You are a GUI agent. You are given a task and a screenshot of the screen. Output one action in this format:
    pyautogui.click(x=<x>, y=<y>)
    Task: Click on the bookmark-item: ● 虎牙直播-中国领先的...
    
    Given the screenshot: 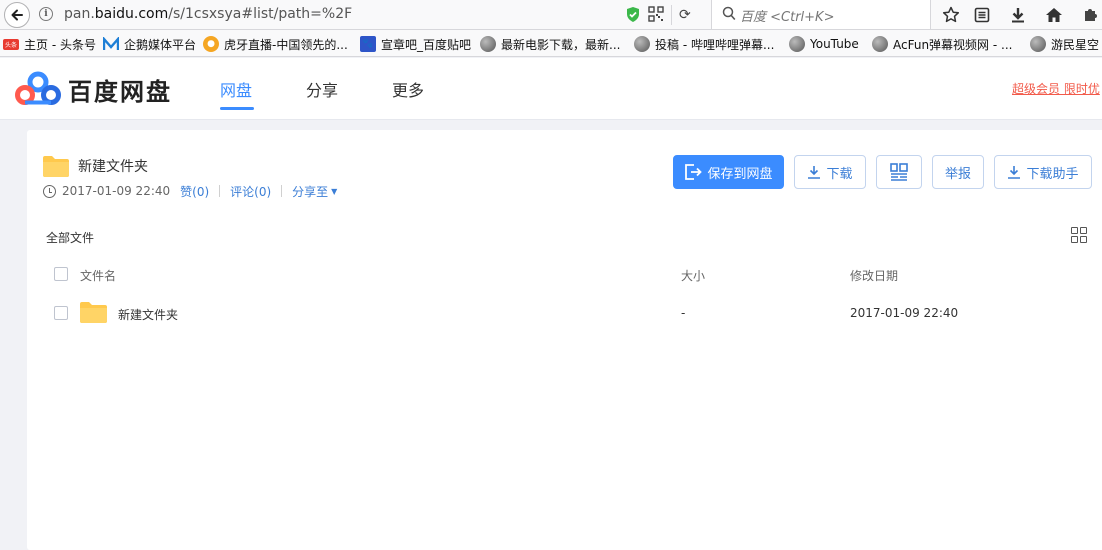 What is the action you would take?
    pyautogui.click(x=275, y=44)
    